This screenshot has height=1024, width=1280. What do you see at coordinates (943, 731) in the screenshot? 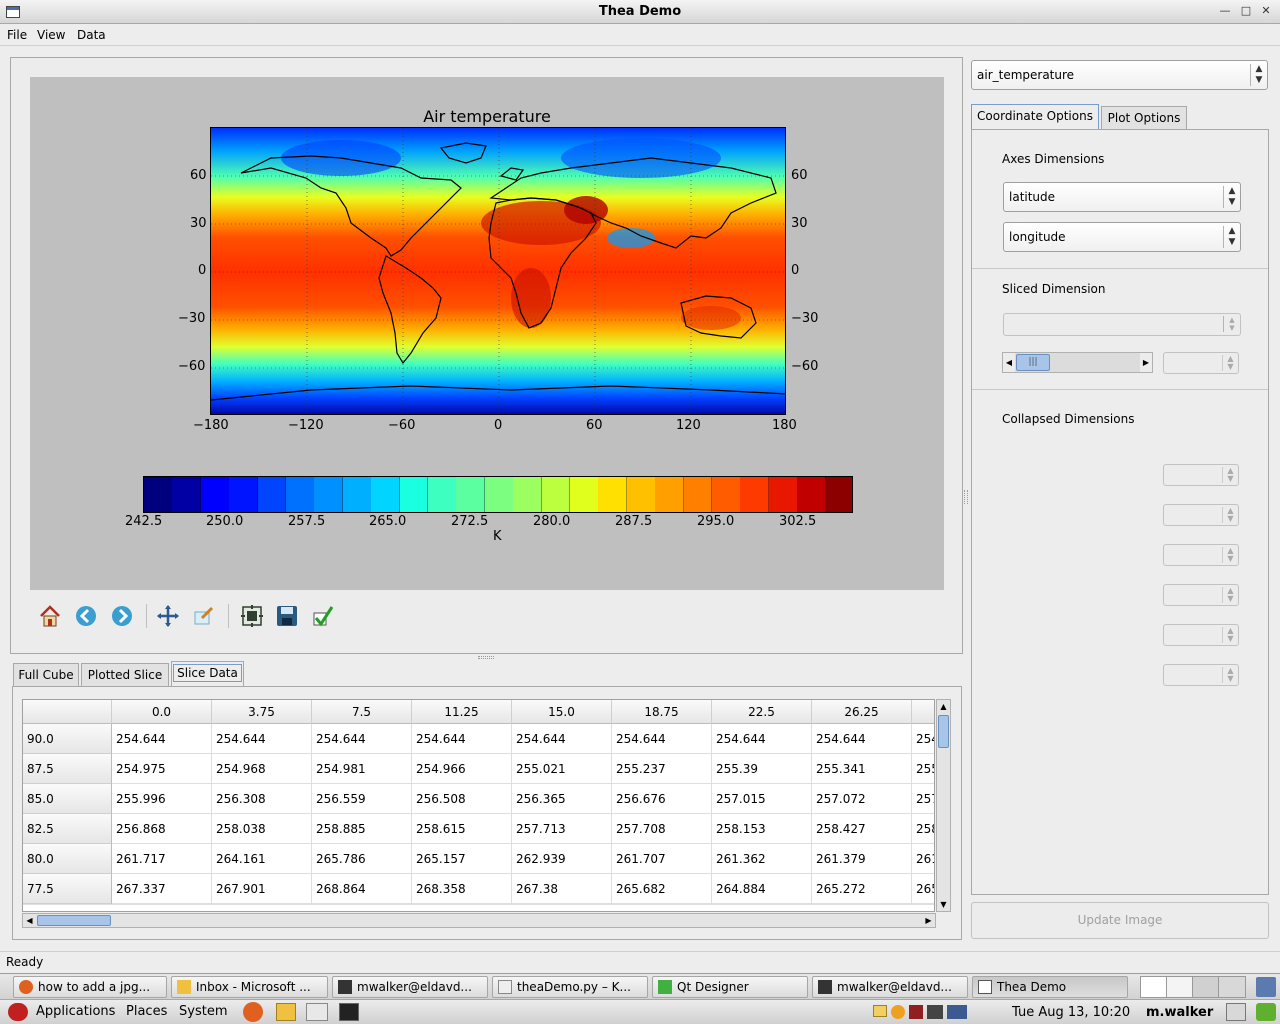
I see `vertical-scroll-thumb` at bounding box center [943, 731].